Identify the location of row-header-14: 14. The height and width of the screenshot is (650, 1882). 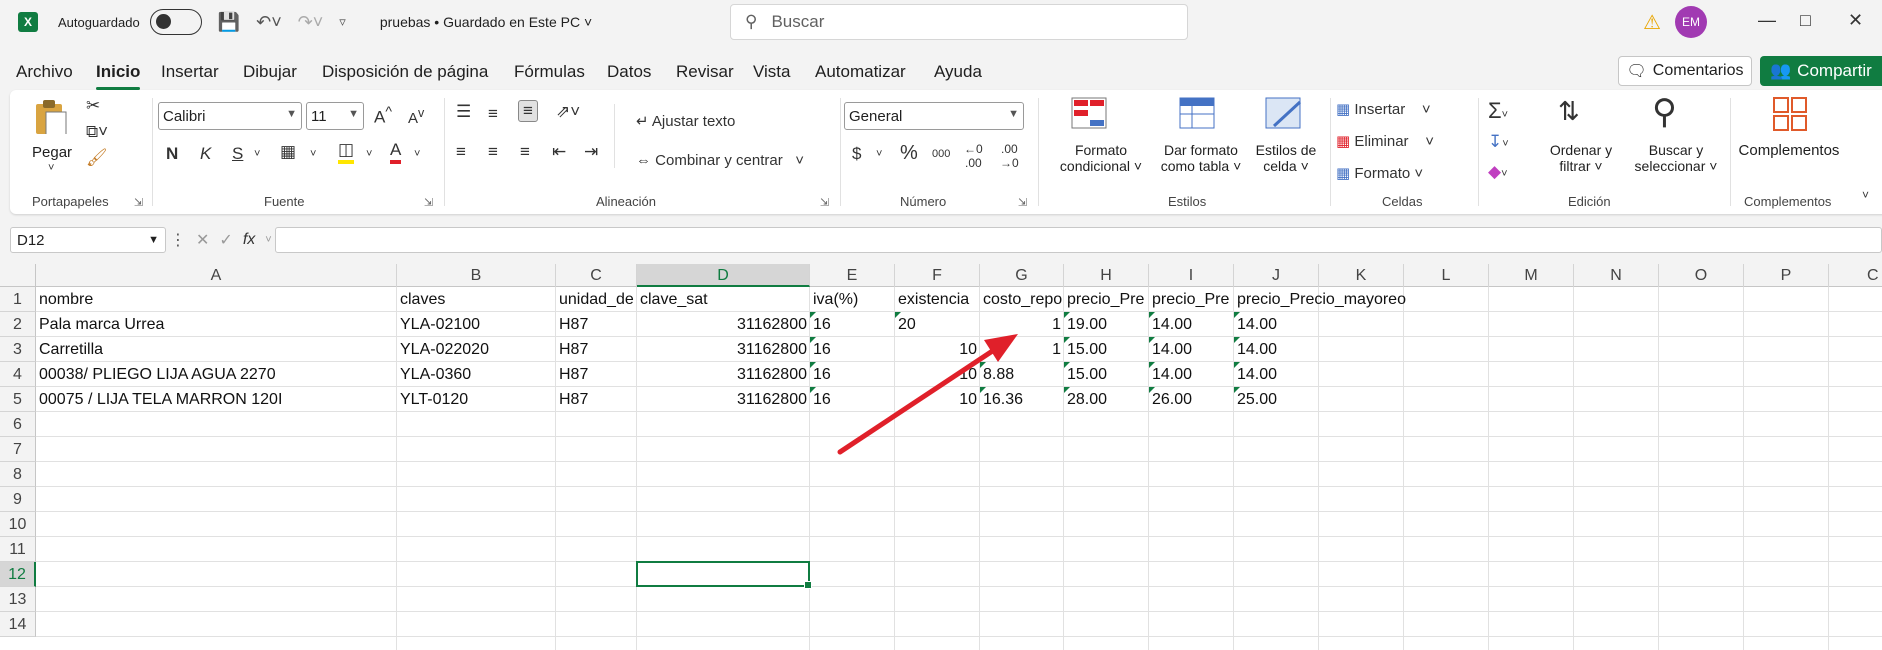
(18, 624).